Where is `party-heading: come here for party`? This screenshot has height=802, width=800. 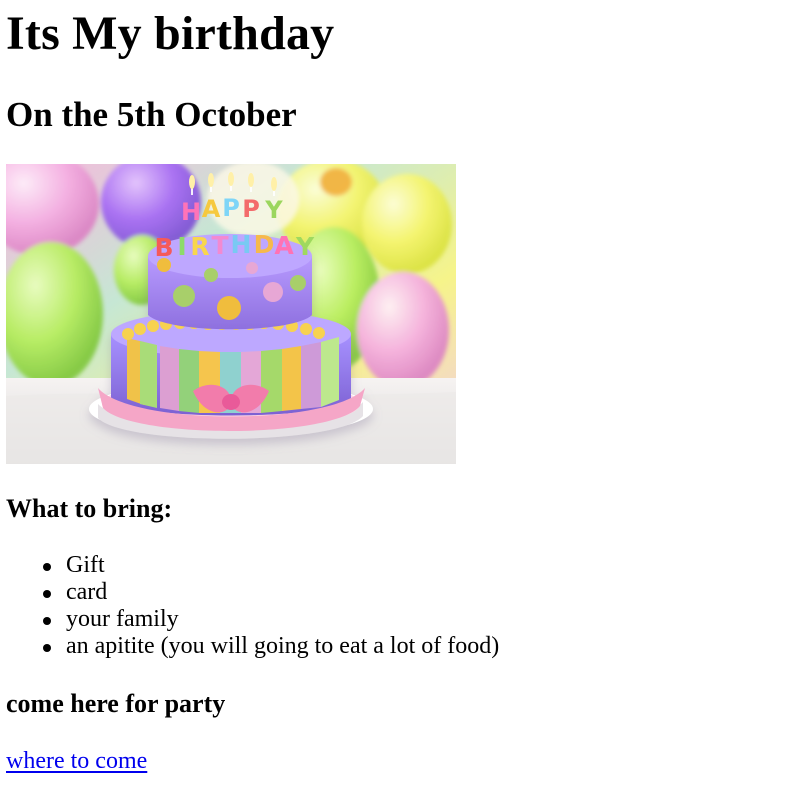 party-heading: come here for party is located at coordinates (116, 703).